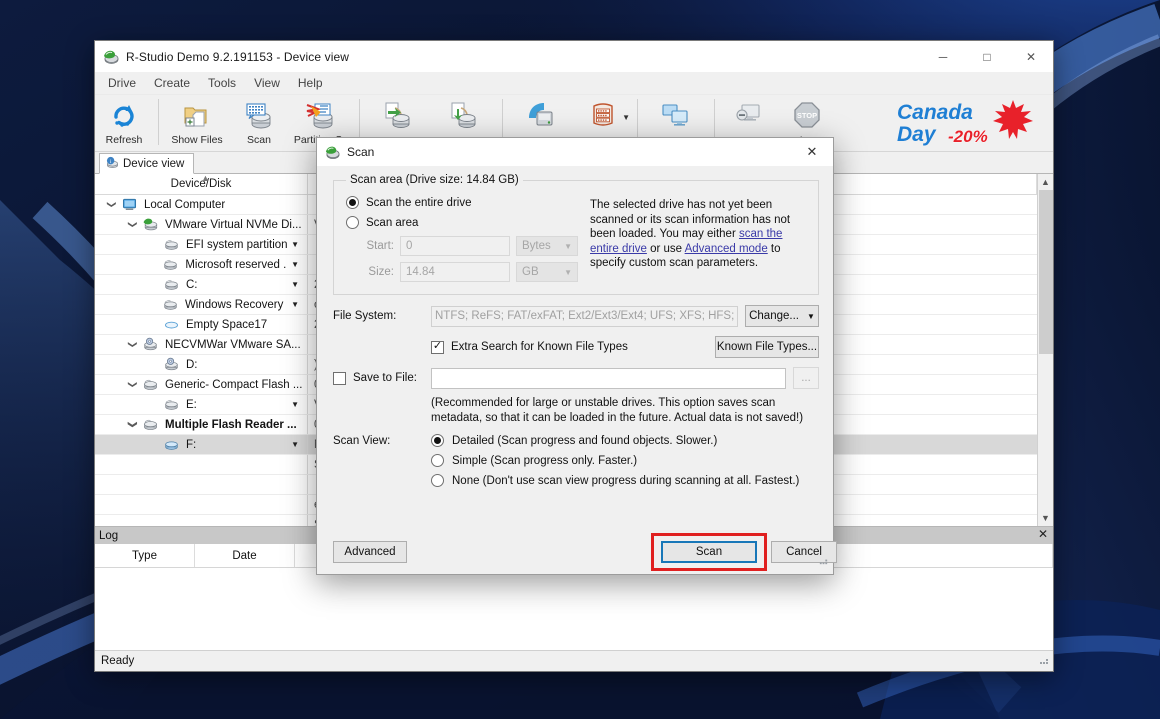  Describe the element at coordinates (236, 244) in the screenshot. I see `row-device-label: EFI system partition` at that location.